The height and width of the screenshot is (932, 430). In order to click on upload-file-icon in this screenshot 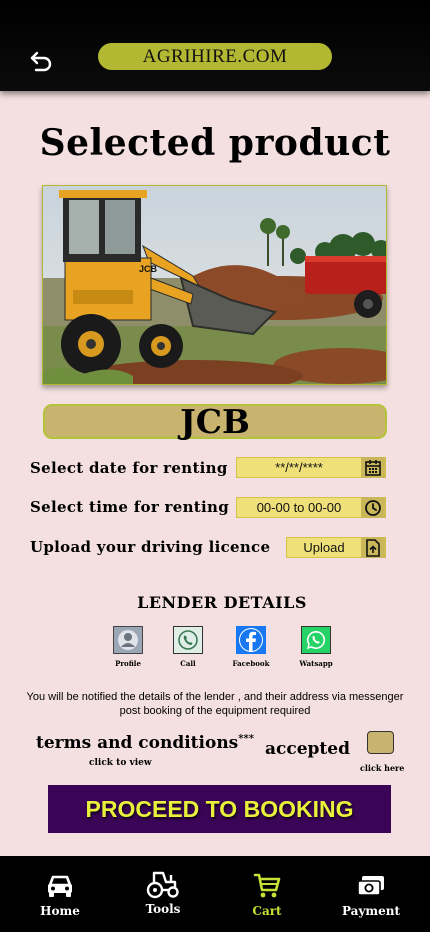, I will do `click(373, 547)`.